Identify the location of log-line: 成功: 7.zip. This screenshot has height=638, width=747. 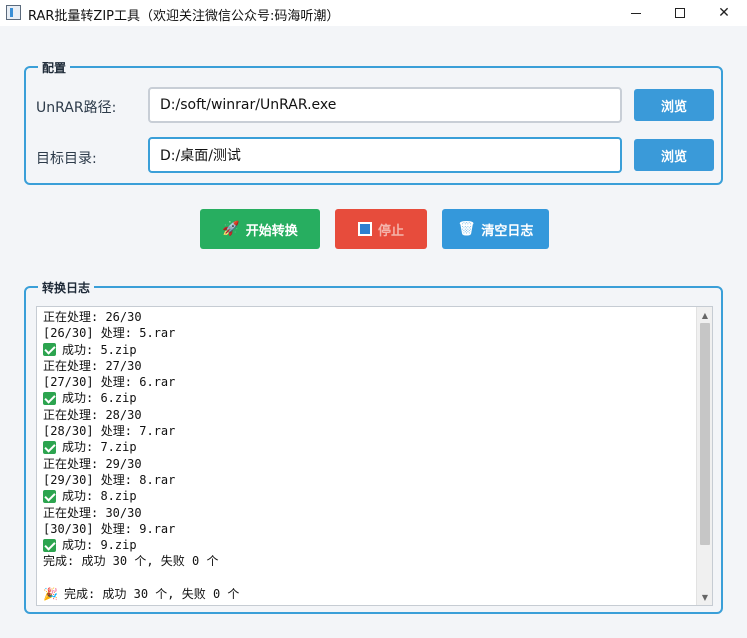
(368, 447).